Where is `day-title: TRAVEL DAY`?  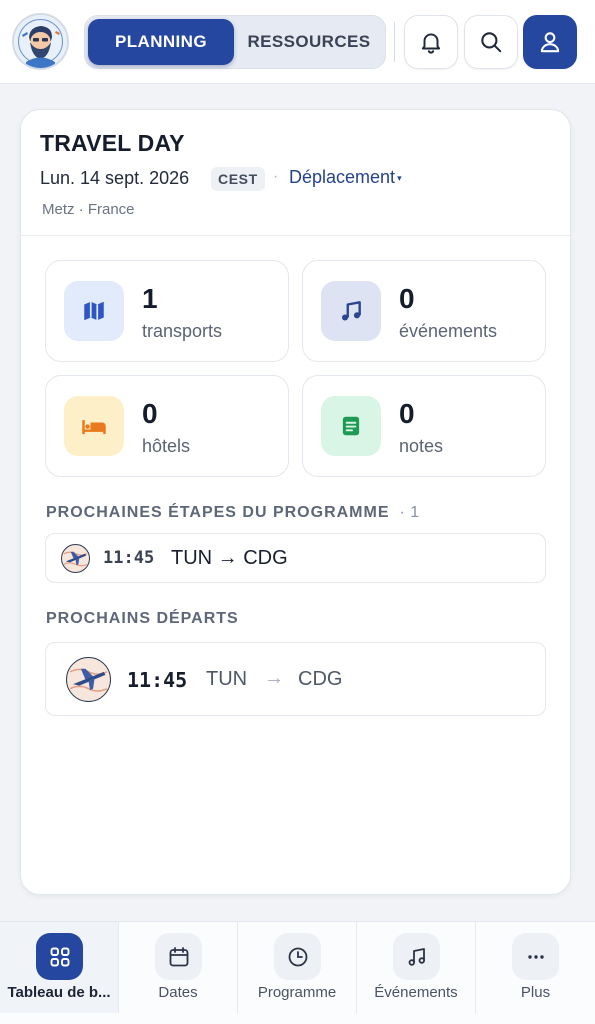
day-title: TRAVEL DAY is located at coordinates (112, 143).